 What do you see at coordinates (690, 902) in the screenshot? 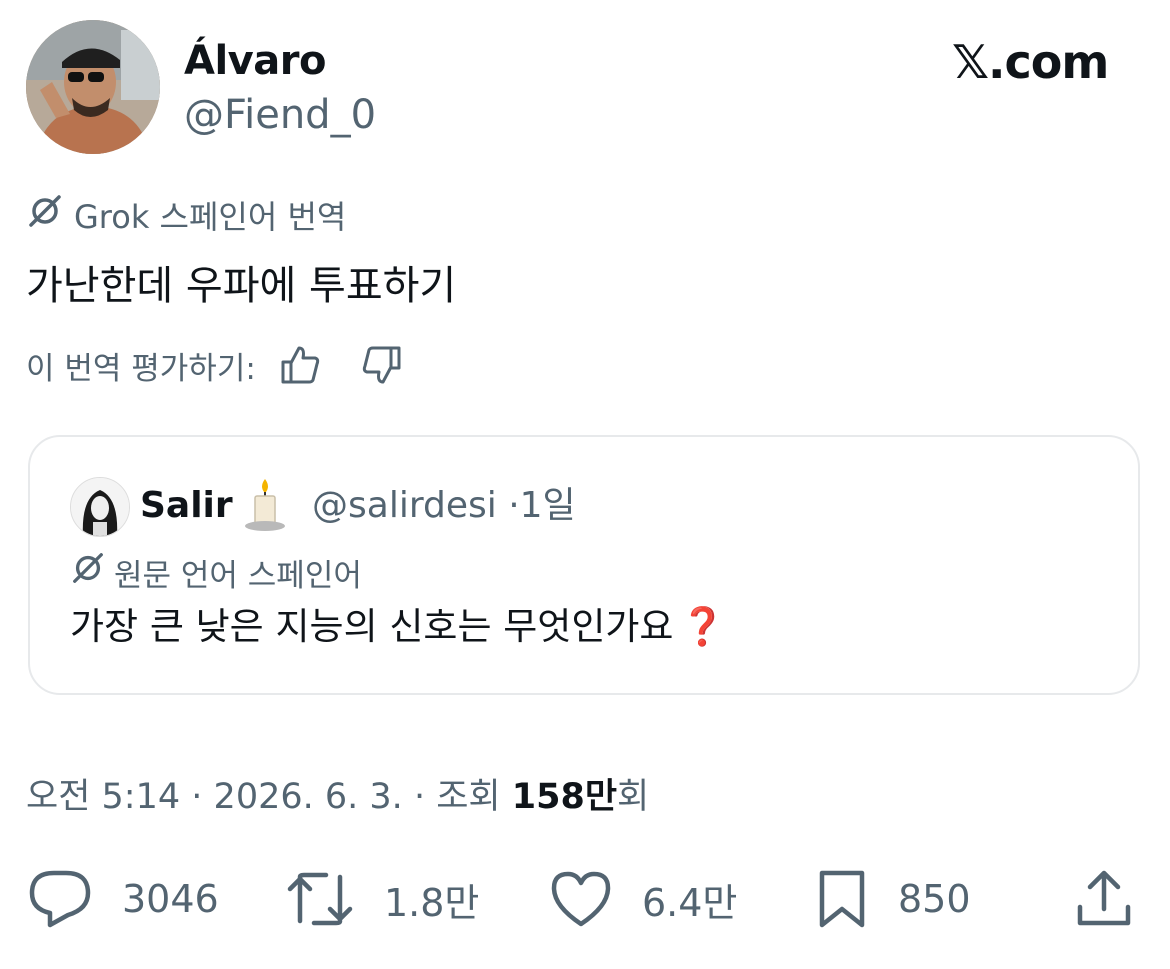
I see `like-count: 6.4만` at bounding box center [690, 902].